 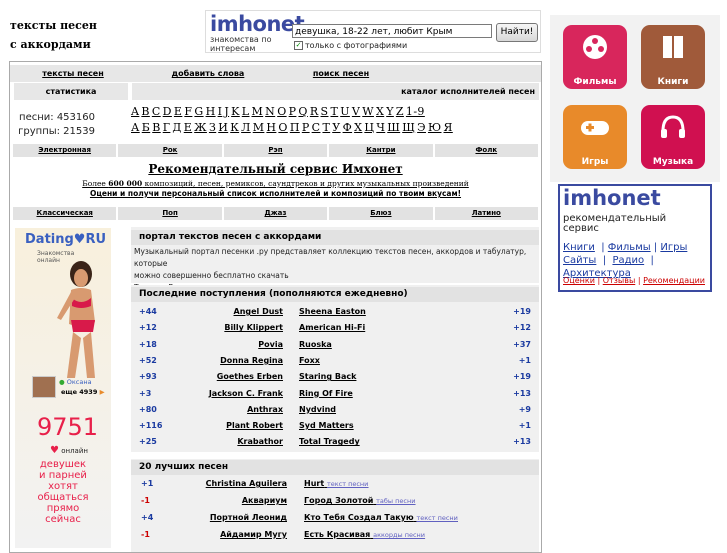 What do you see at coordinates (381, 150) in the screenshot?
I see `genre-link: Кантри` at bounding box center [381, 150].